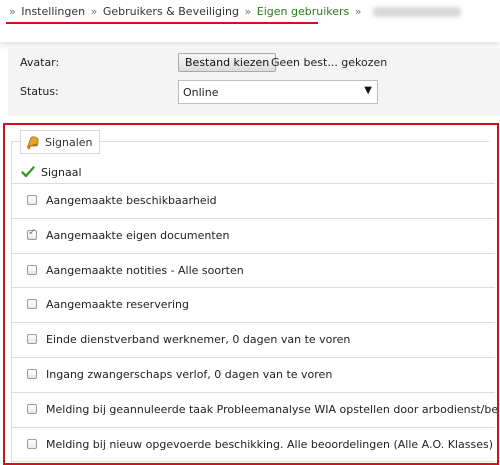  Describe the element at coordinates (53, 11) in the screenshot. I see `breadcrumb-instellingen: Instellingen` at that location.